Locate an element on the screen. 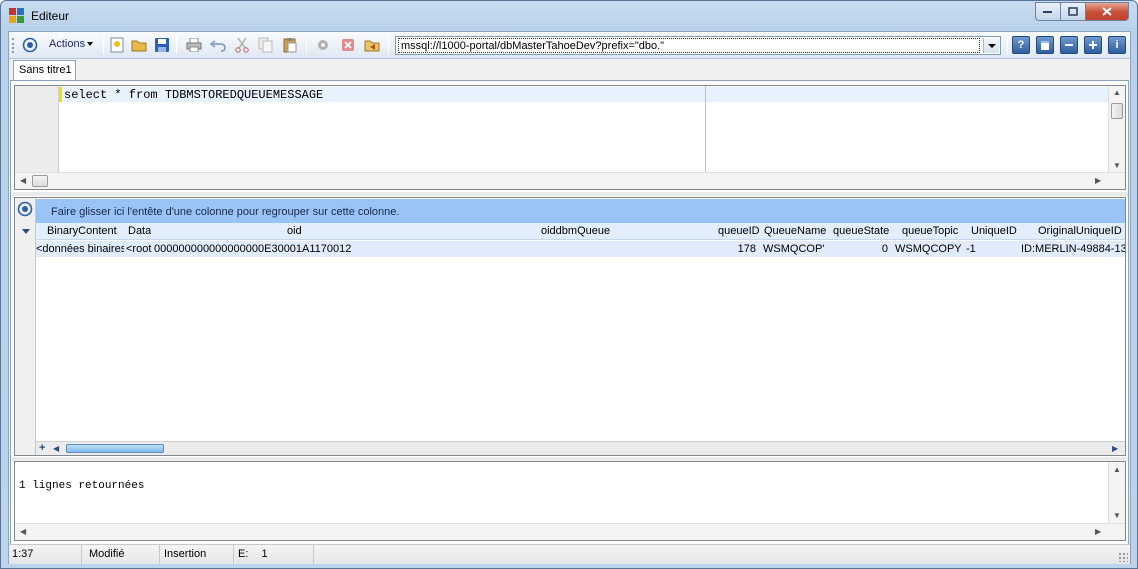  undo-icon is located at coordinates (218, 45).